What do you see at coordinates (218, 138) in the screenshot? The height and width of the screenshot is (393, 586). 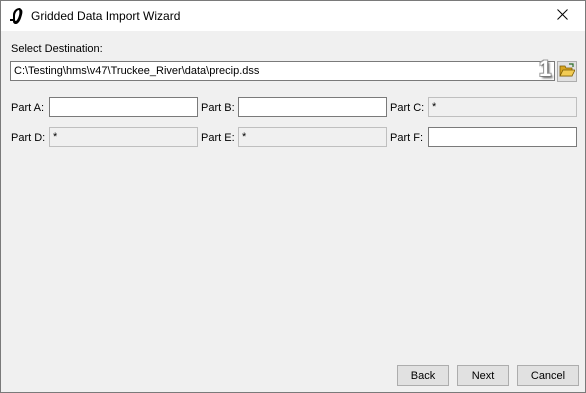 I see `part-e-label: Part E:` at bounding box center [218, 138].